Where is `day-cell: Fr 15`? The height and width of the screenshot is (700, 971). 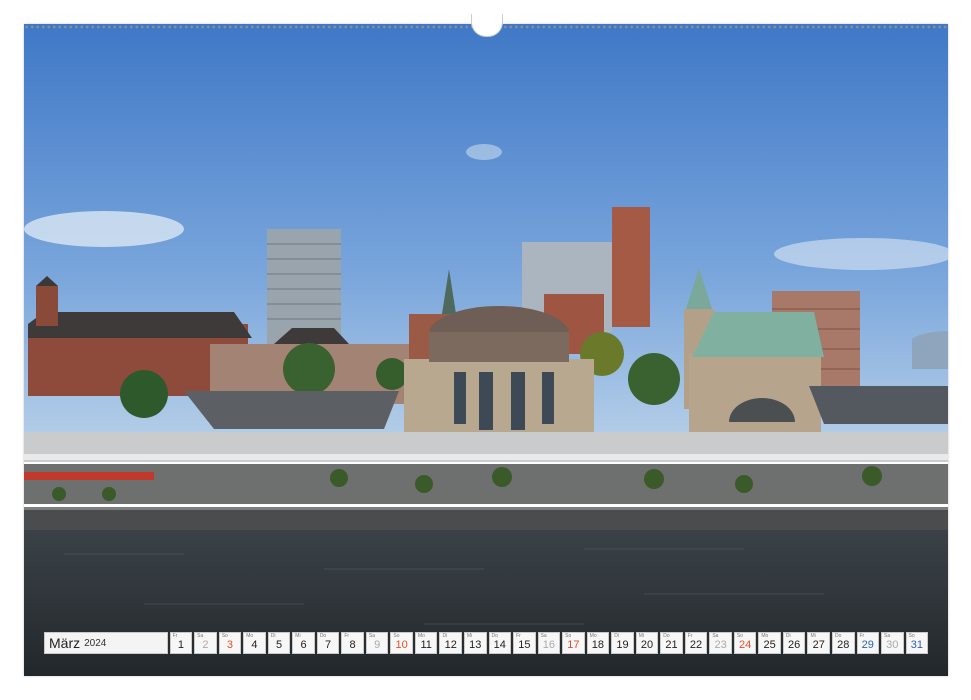
day-cell: Fr 15 is located at coordinates (524, 643).